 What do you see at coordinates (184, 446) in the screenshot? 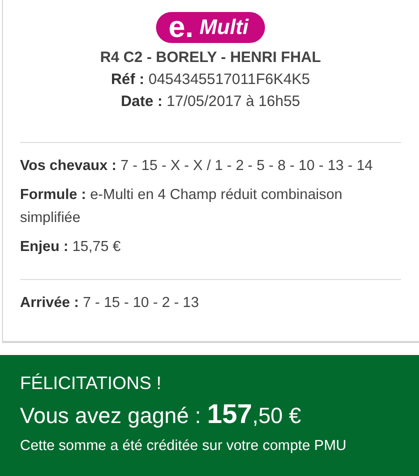
I see `credit-note: Cette somme a été créditée sur votre compte PMU` at bounding box center [184, 446].